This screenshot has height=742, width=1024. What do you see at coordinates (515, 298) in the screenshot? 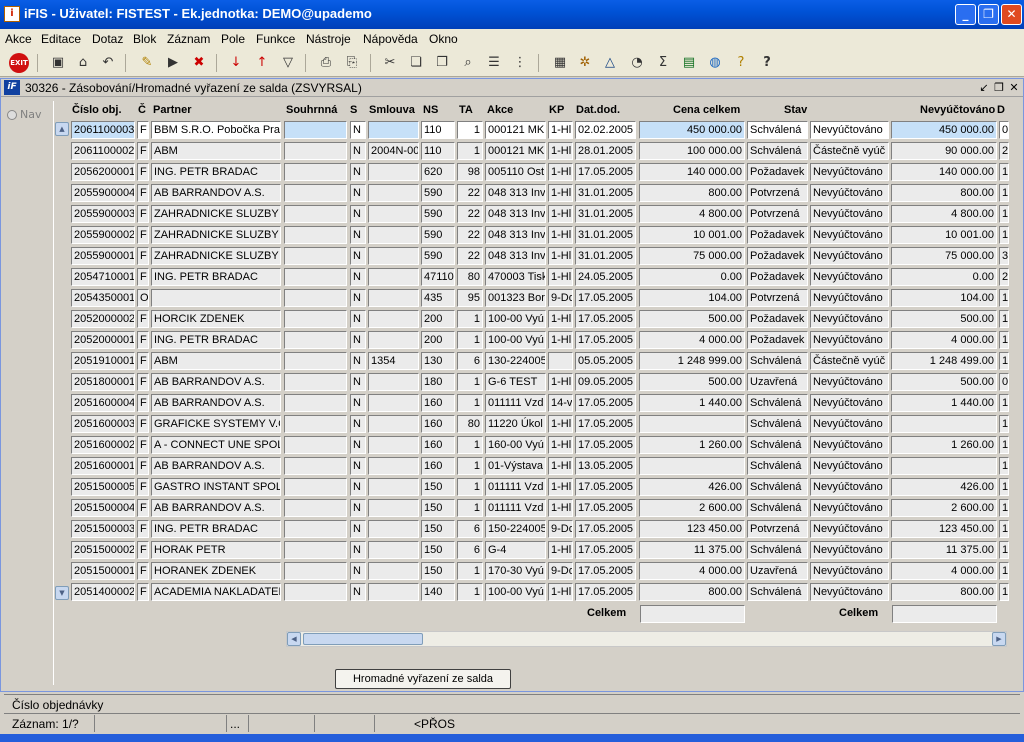
I see `cell-akce: 001323 Bor` at bounding box center [515, 298].